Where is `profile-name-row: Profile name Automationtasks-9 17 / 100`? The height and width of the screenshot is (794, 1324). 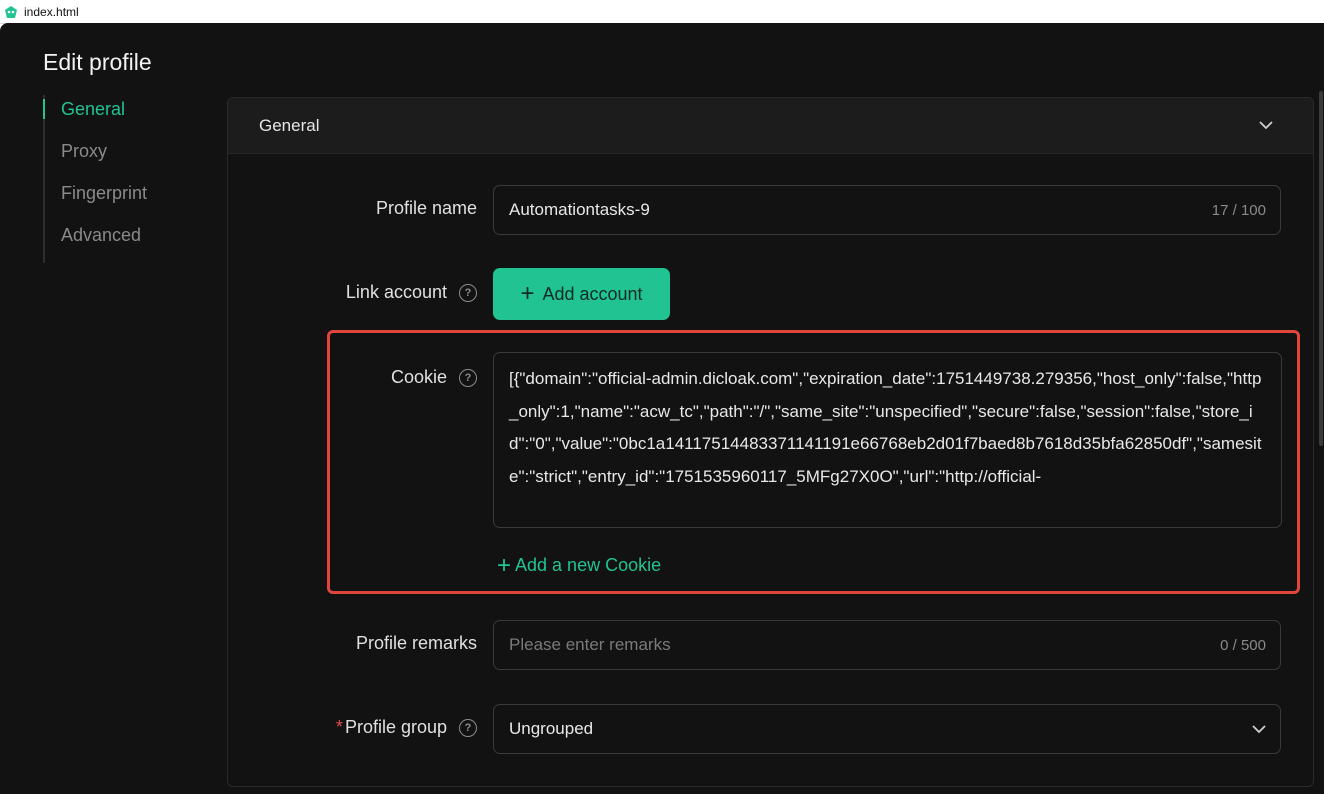 profile-name-row: Profile name Automationtasks-9 17 / 100 is located at coordinates (770, 211).